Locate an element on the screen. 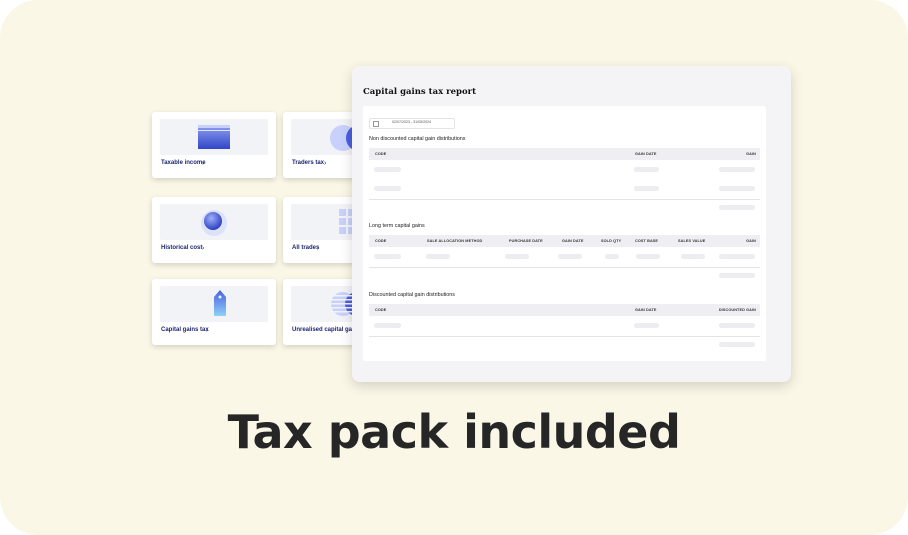 The height and width of the screenshot is (535, 908). column-header: SALES VALUE is located at coordinates (692, 241).